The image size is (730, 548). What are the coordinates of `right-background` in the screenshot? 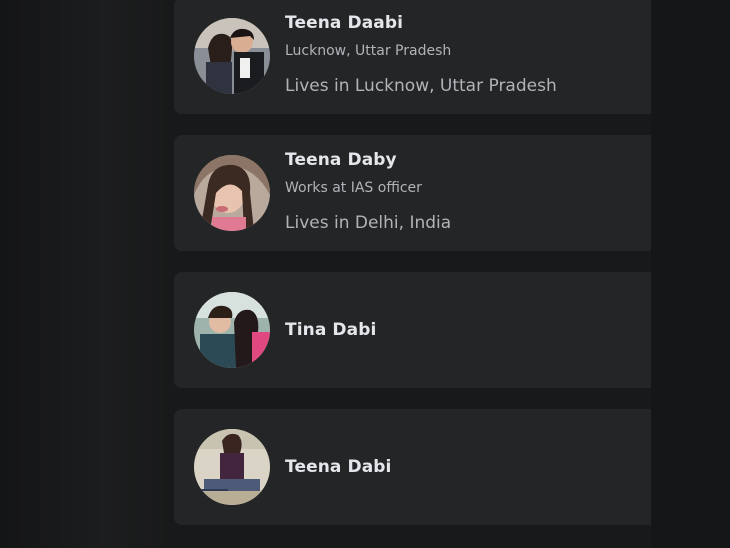 It's located at (690, 274).